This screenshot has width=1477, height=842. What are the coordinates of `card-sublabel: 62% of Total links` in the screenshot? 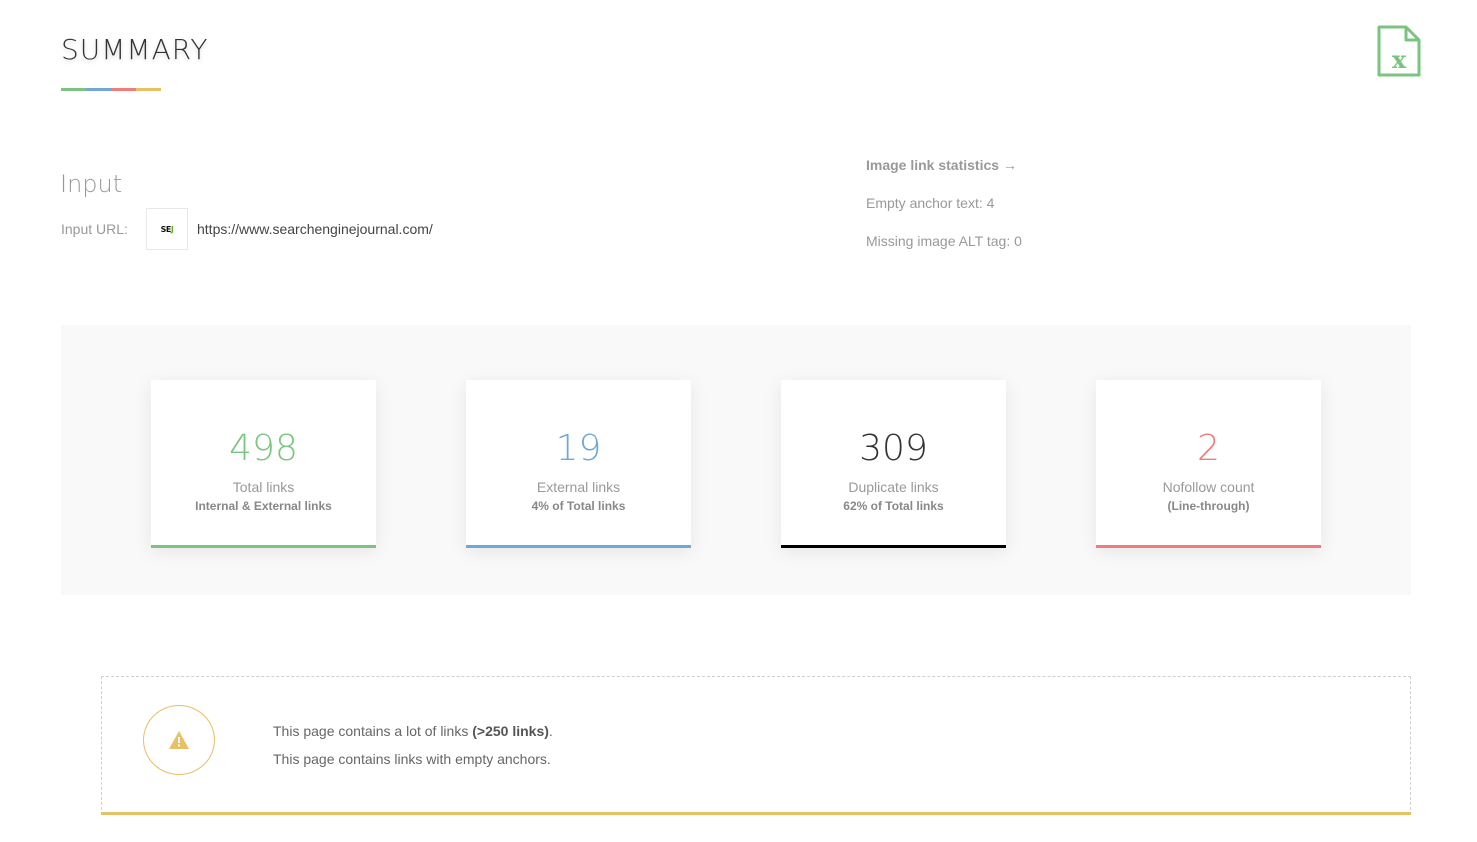 It's located at (893, 506).